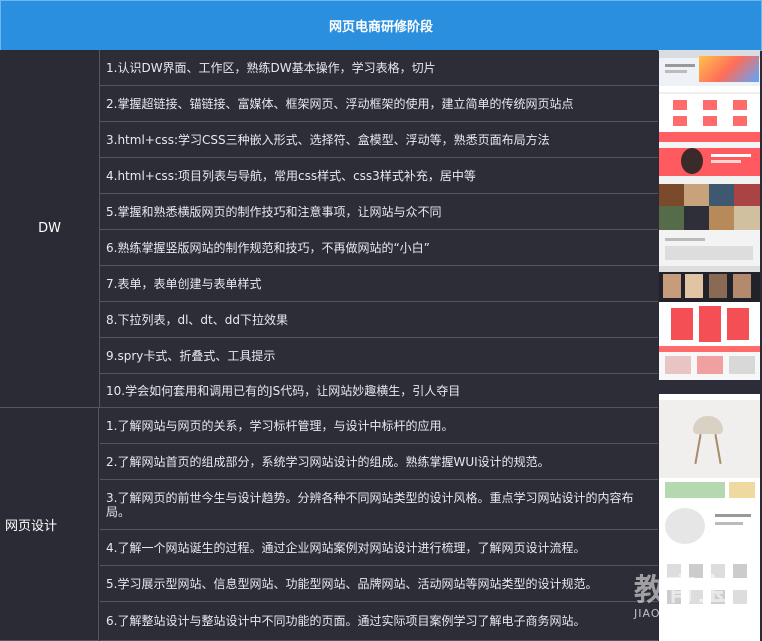  I want to click on section-label-webdesign: 网页设计, so click(49, 524).